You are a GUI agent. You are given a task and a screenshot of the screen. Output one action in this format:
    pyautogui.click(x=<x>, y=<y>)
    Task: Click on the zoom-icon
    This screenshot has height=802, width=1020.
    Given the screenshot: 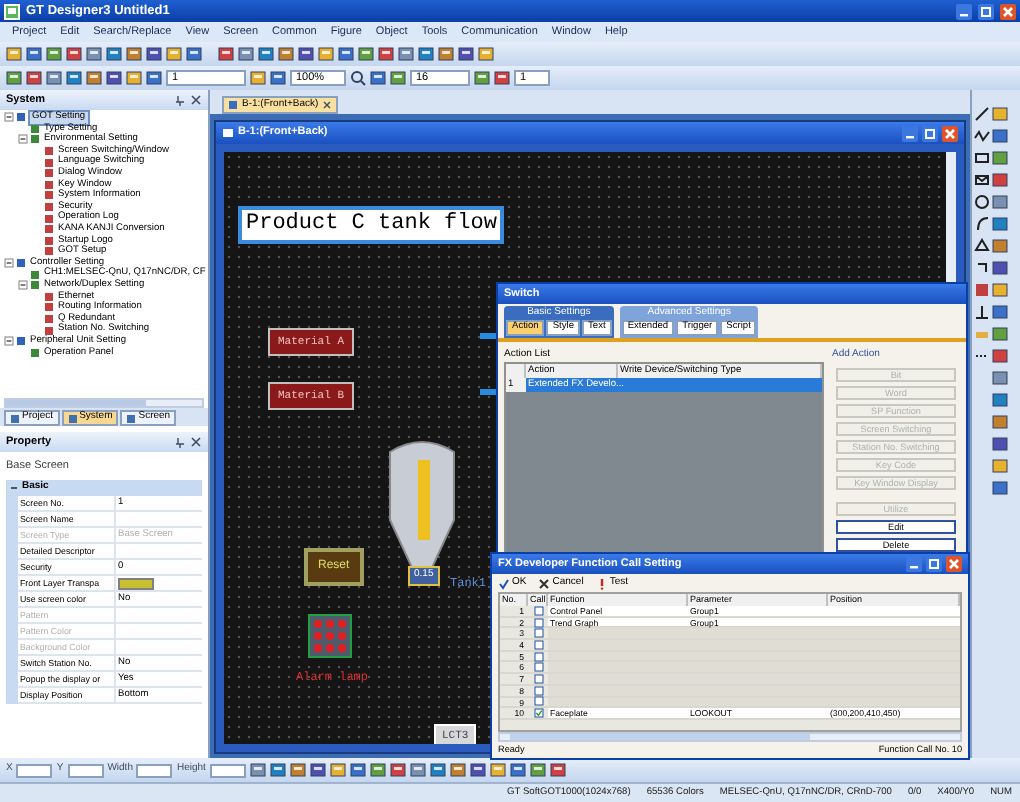 What is the action you would take?
    pyautogui.click(x=358, y=78)
    